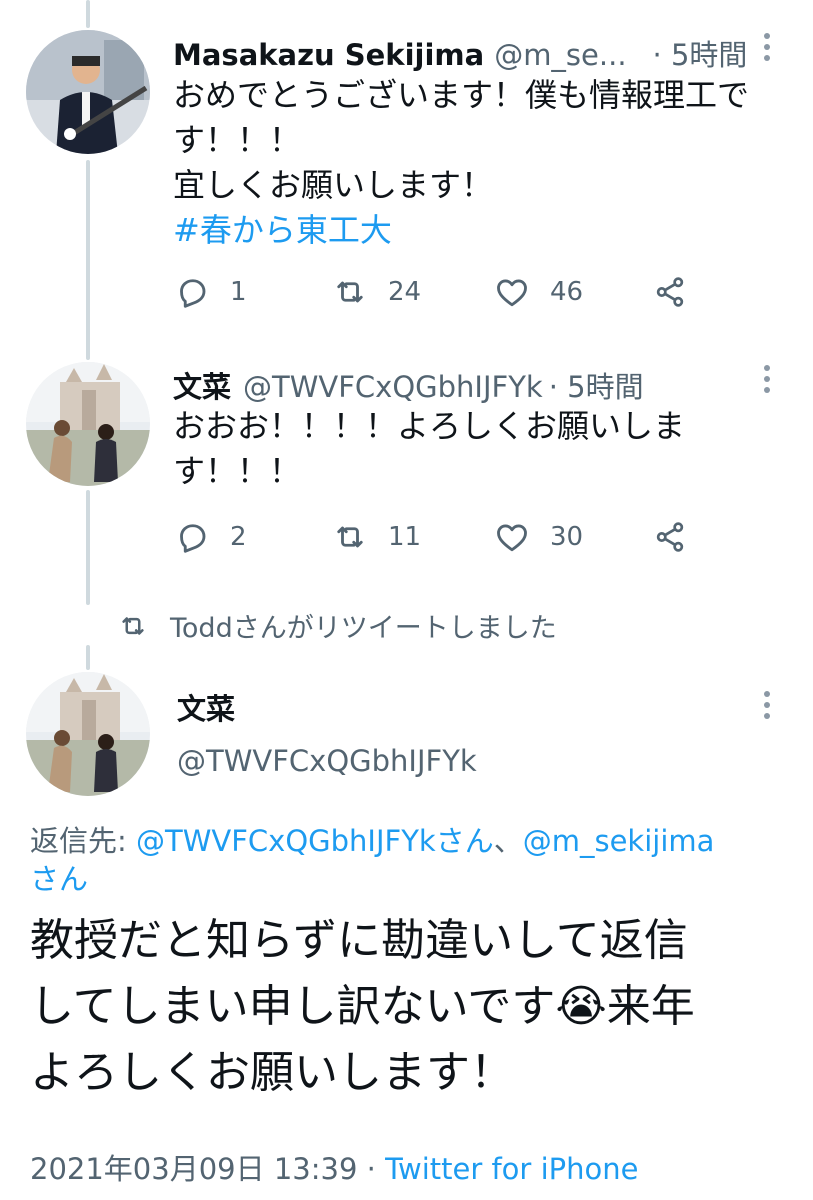 Image resolution: width=813 pixels, height=1200 pixels. I want to click on display-name: Masakazu Sekijima, so click(328, 55).